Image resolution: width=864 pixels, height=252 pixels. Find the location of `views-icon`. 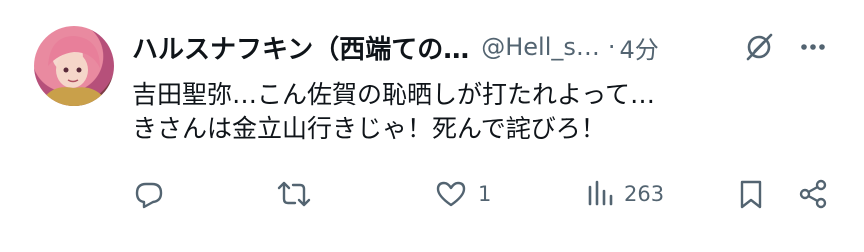

views-icon is located at coordinates (600, 193).